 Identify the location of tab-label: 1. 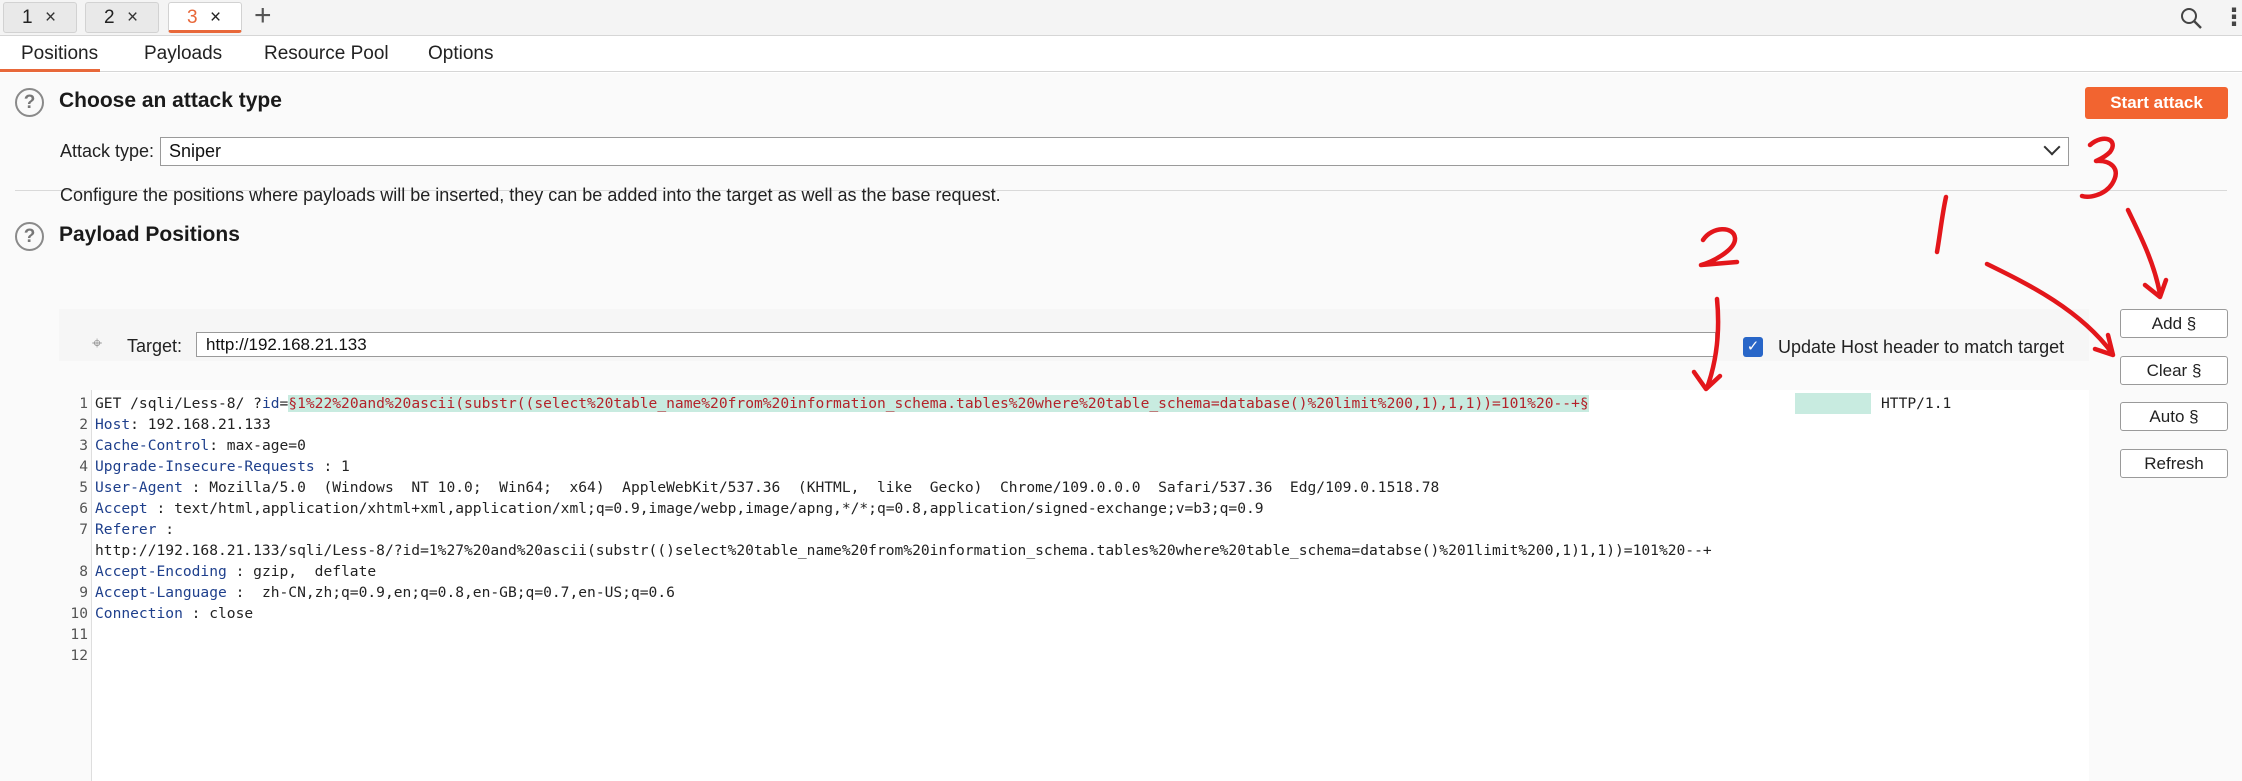
(27, 17).